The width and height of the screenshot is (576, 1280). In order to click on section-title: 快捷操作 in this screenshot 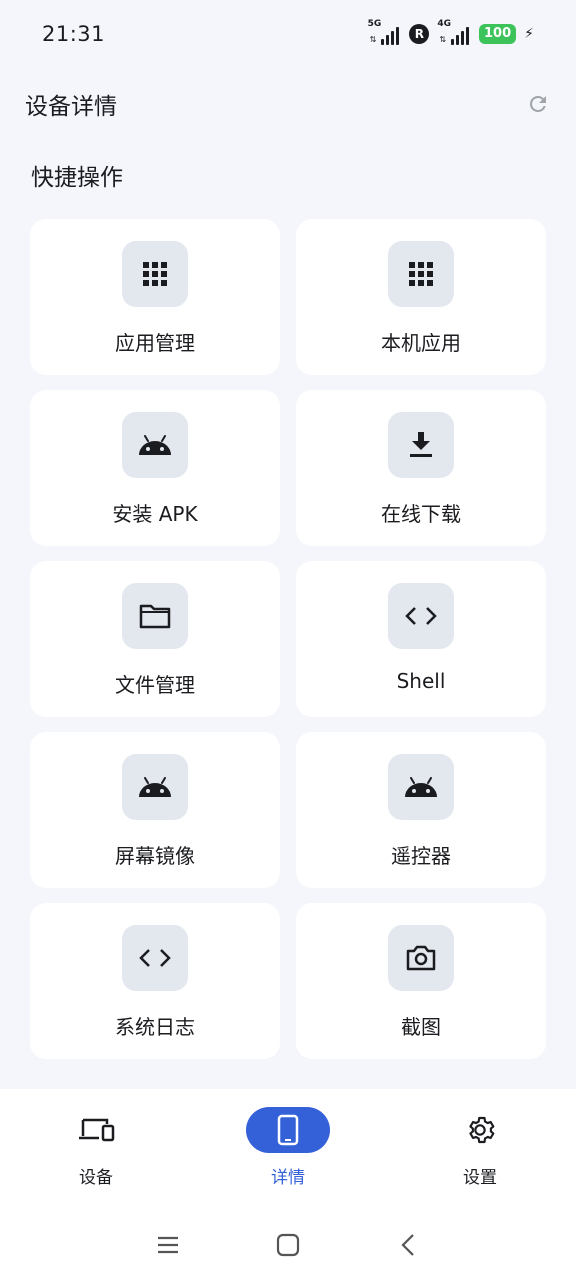, I will do `click(77, 178)`.